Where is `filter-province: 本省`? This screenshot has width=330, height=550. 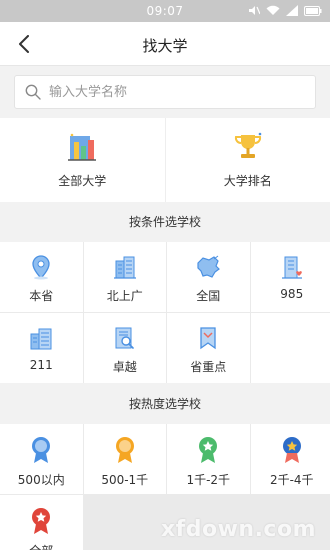
filter-province: 本省 is located at coordinates (41, 277).